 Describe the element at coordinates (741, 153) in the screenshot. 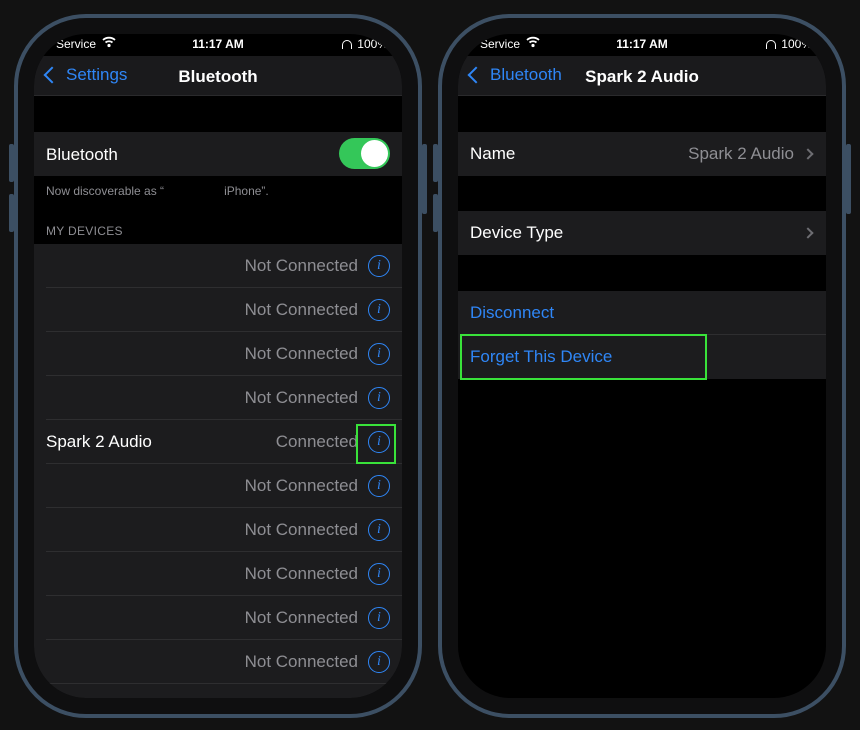

I see `name-value: Spark 2 Audio` at that location.